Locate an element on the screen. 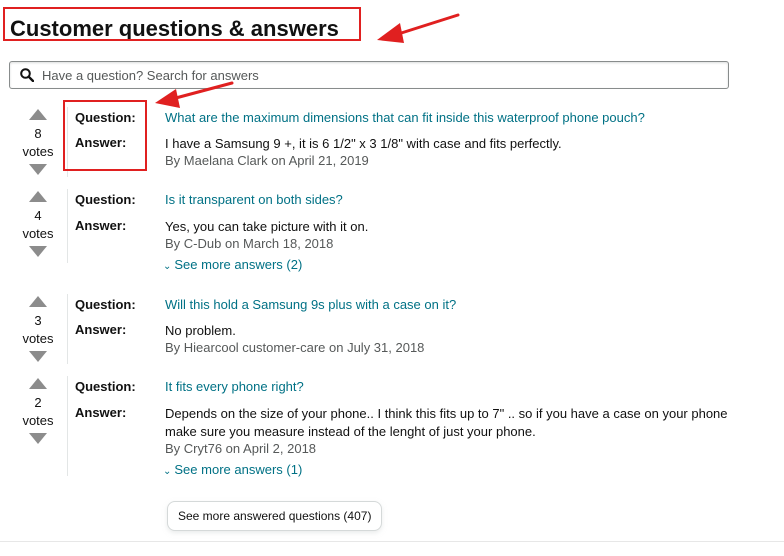 This screenshot has height=556, width=784. answer-byline: By C-Dub on March 18, 2018 is located at coordinates (249, 243).